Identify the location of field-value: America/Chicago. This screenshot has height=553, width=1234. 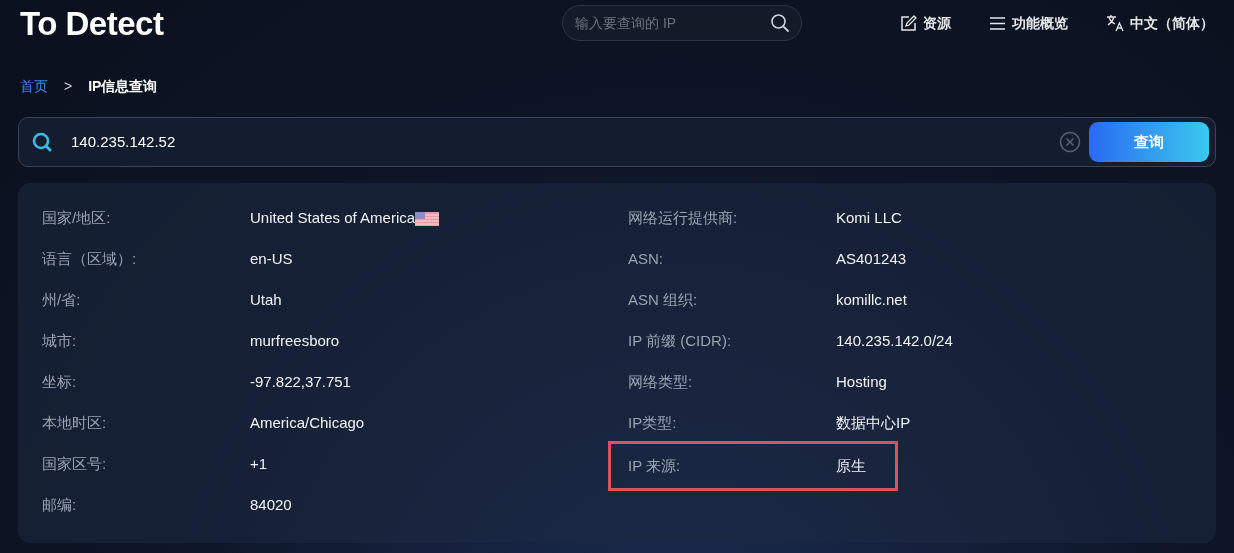
(307, 423).